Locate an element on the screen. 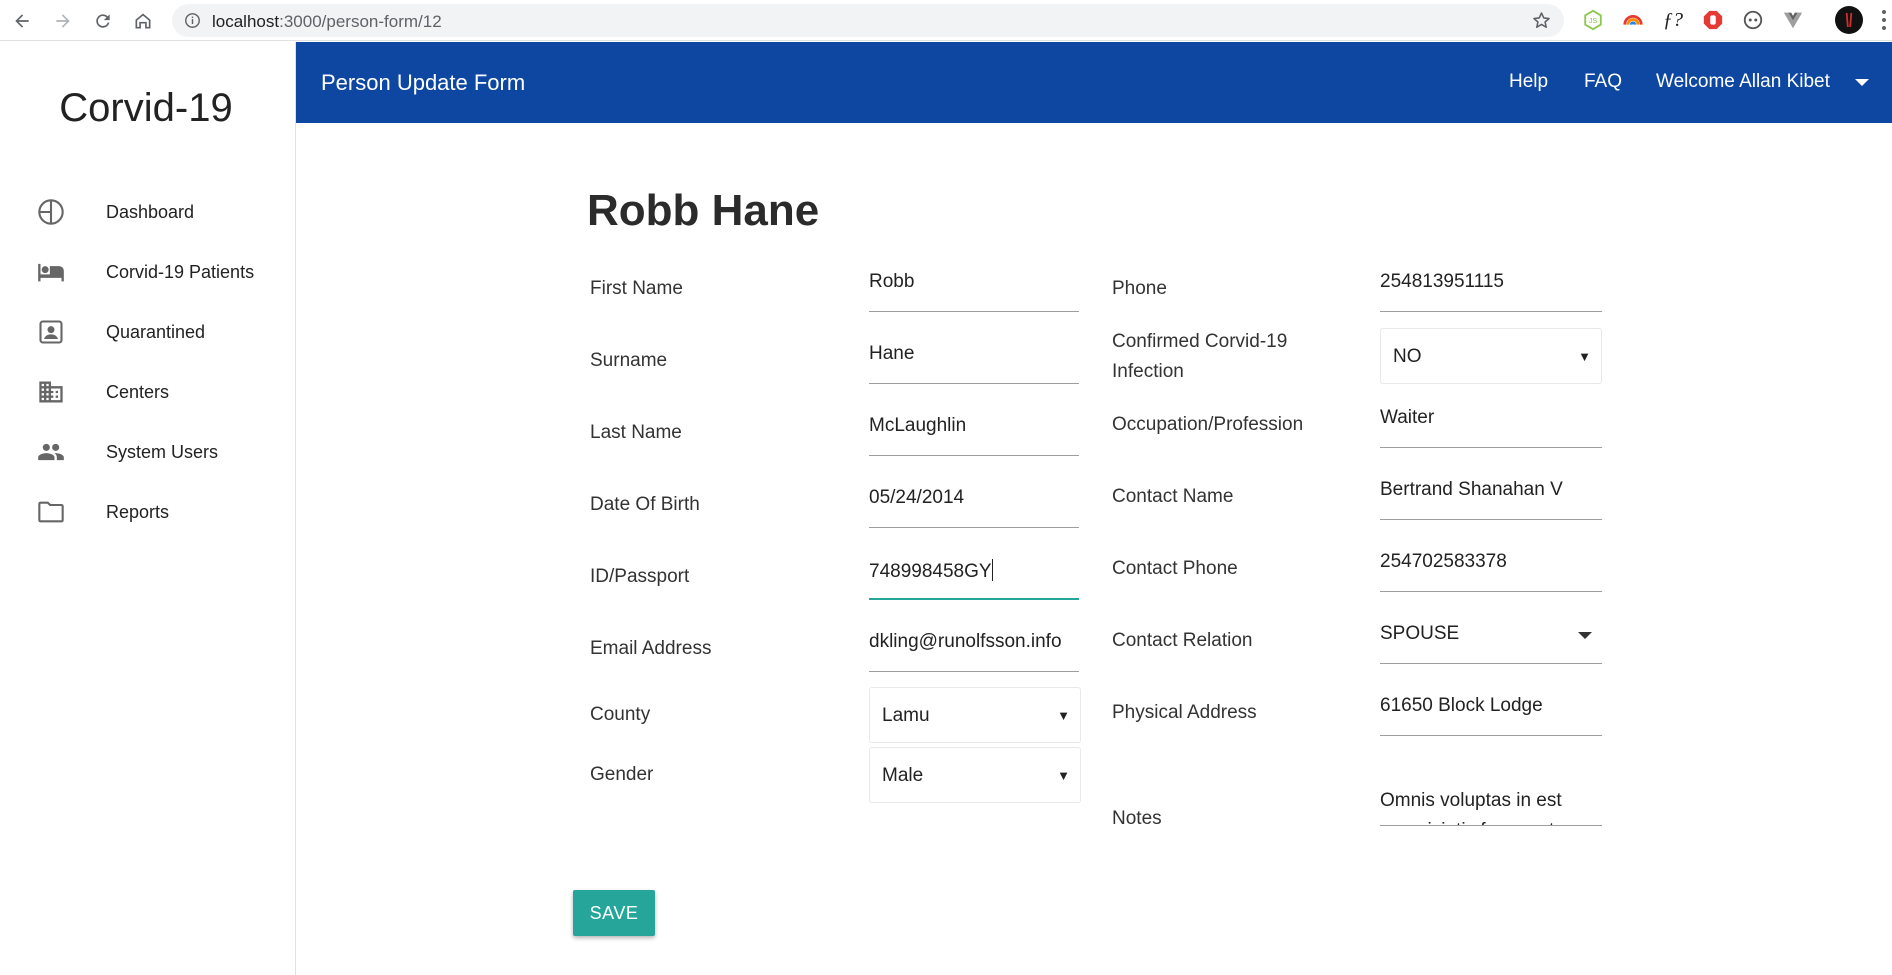  contact-name-input: Bertrand Shanahan V is located at coordinates (1491, 497).